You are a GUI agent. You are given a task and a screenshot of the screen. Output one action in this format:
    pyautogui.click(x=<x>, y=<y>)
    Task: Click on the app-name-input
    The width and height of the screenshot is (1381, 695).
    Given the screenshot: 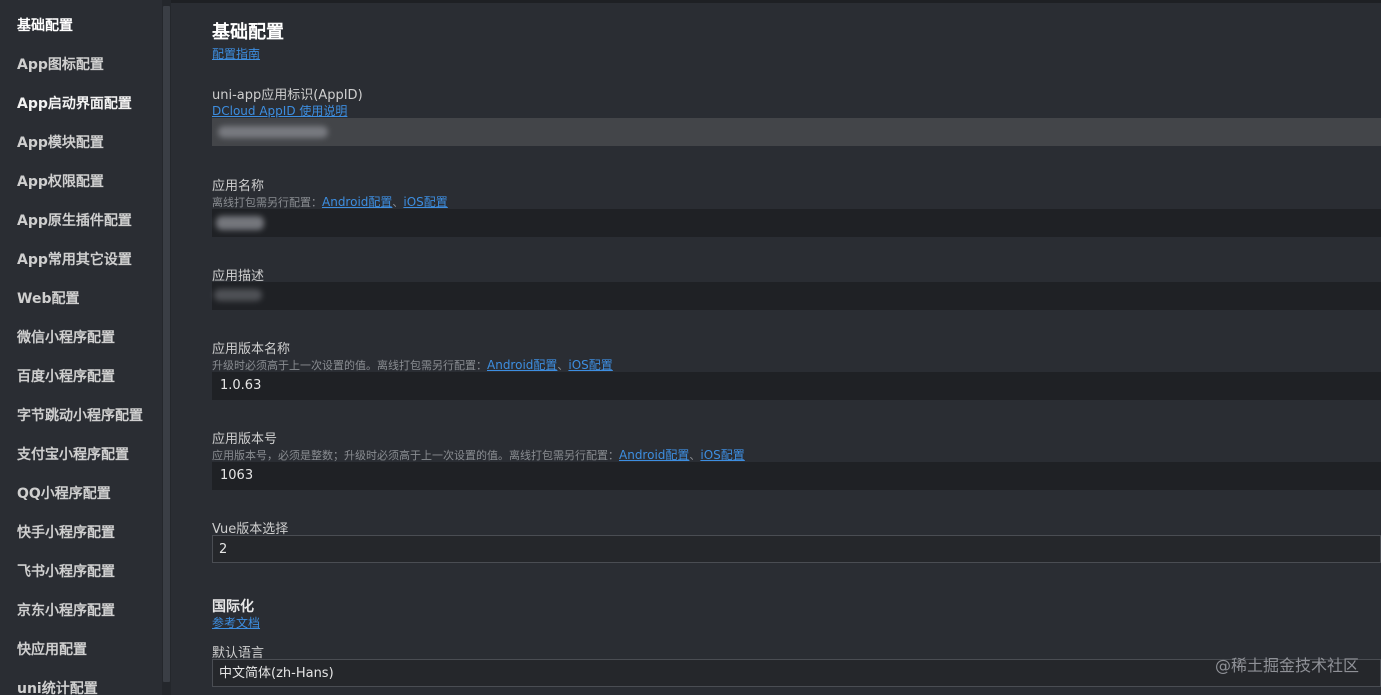 What is the action you would take?
    pyautogui.click(x=796, y=223)
    